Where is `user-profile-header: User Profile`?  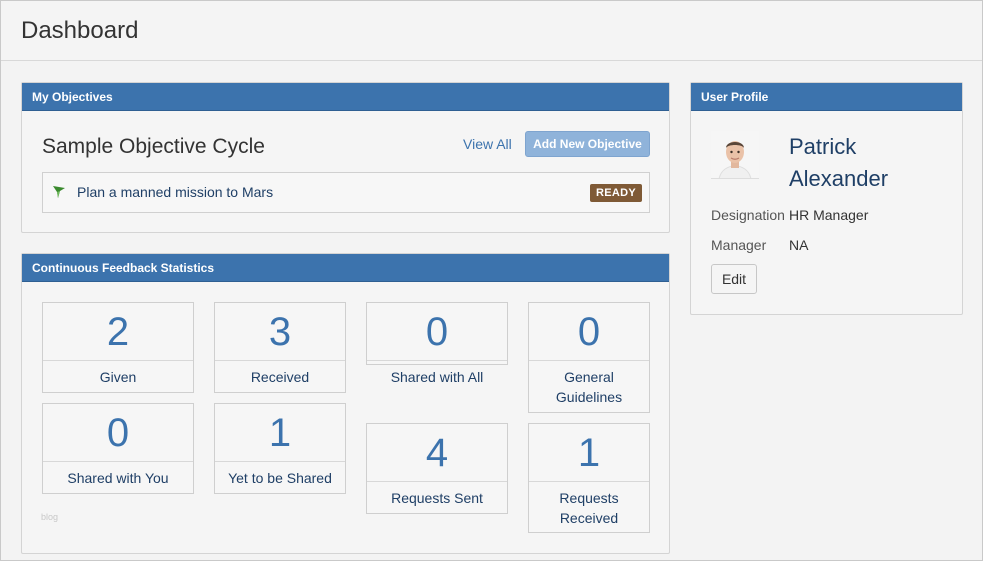 user-profile-header: User Profile is located at coordinates (826, 97).